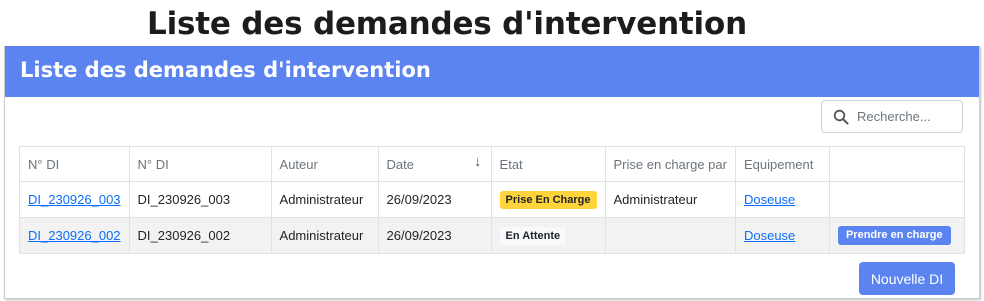 Image resolution: width=984 pixels, height=301 pixels. What do you see at coordinates (782, 164) in the screenshot?
I see `col-header-equipement: Equipement` at bounding box center [782, 164].